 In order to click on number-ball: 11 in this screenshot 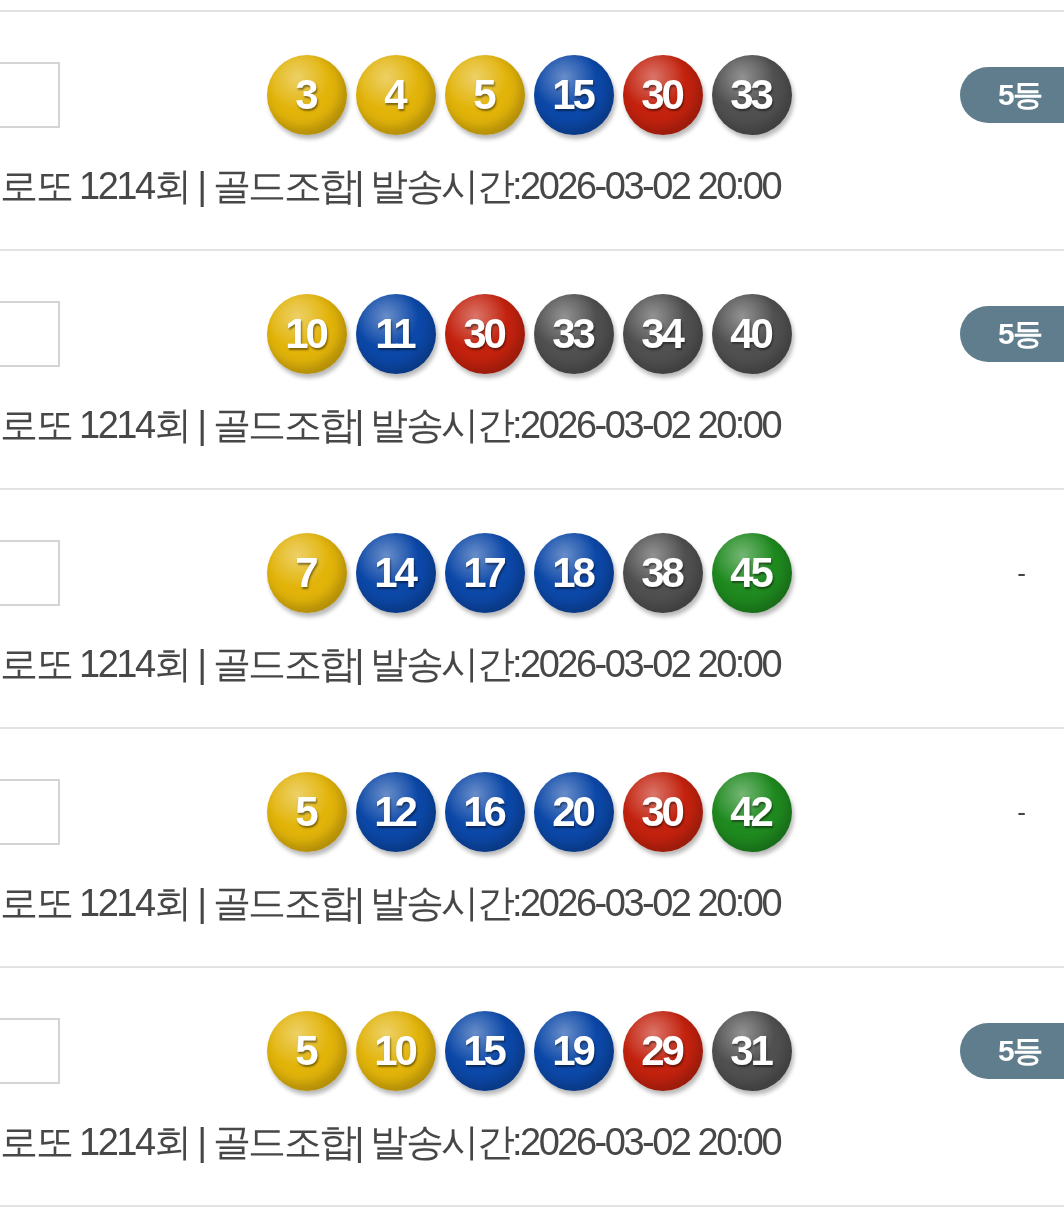, I will do `click(396, 334)`.